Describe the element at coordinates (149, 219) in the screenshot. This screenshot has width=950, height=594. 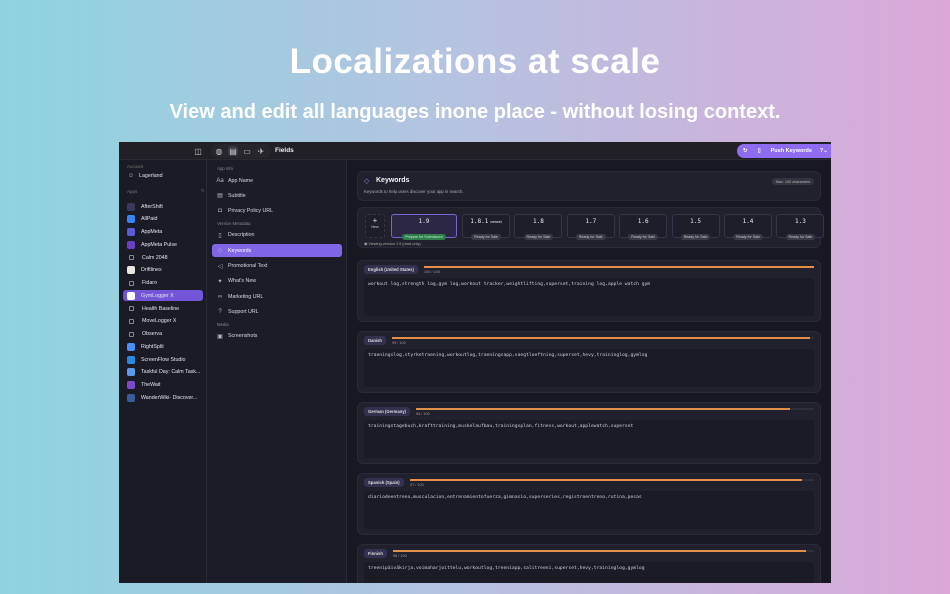
I see `app-name: AllPaid` at that location.